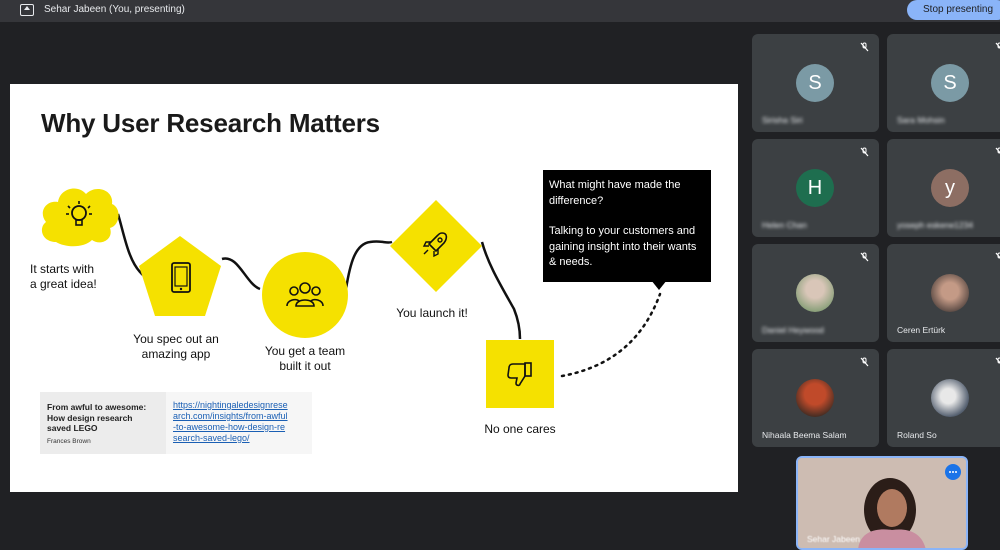  Describe the element at coordinates (950, 188) in the screenshot. I see `avatar: y` at that location.